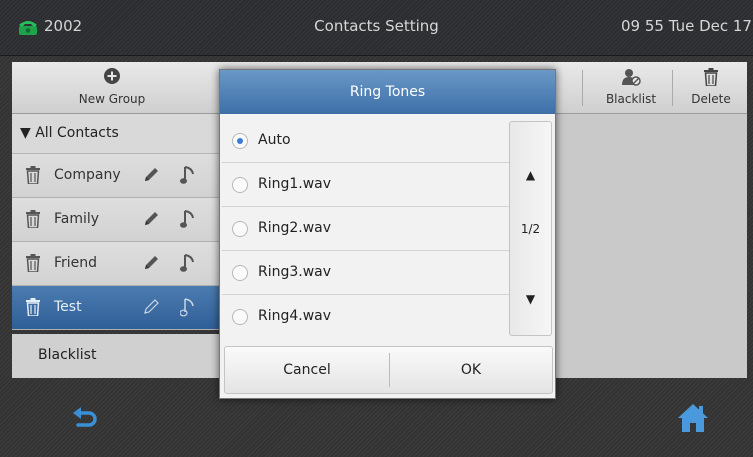 The height and width of the screenshot is (457, 753). Describe the element at coordinates (87, 175) in the screenshot. I see `group-name: Company` at that location.